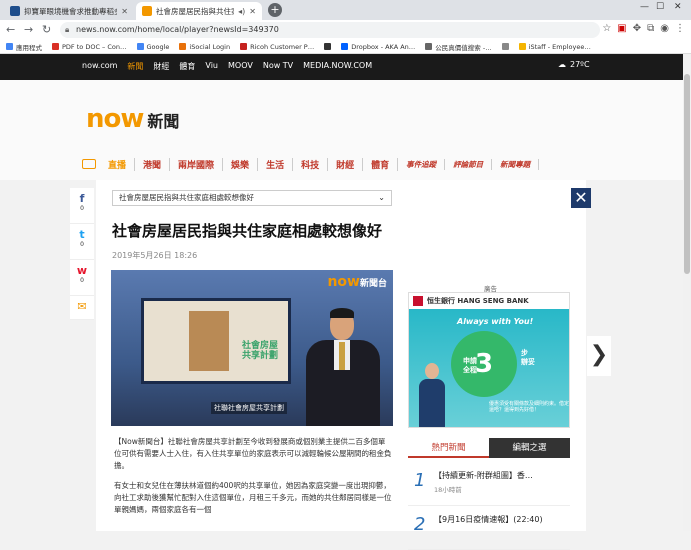  What do you see at coordinates (524, 353) in the screenshot?
I see `ad-side-line1: 步` at bounding box center [524, 353].